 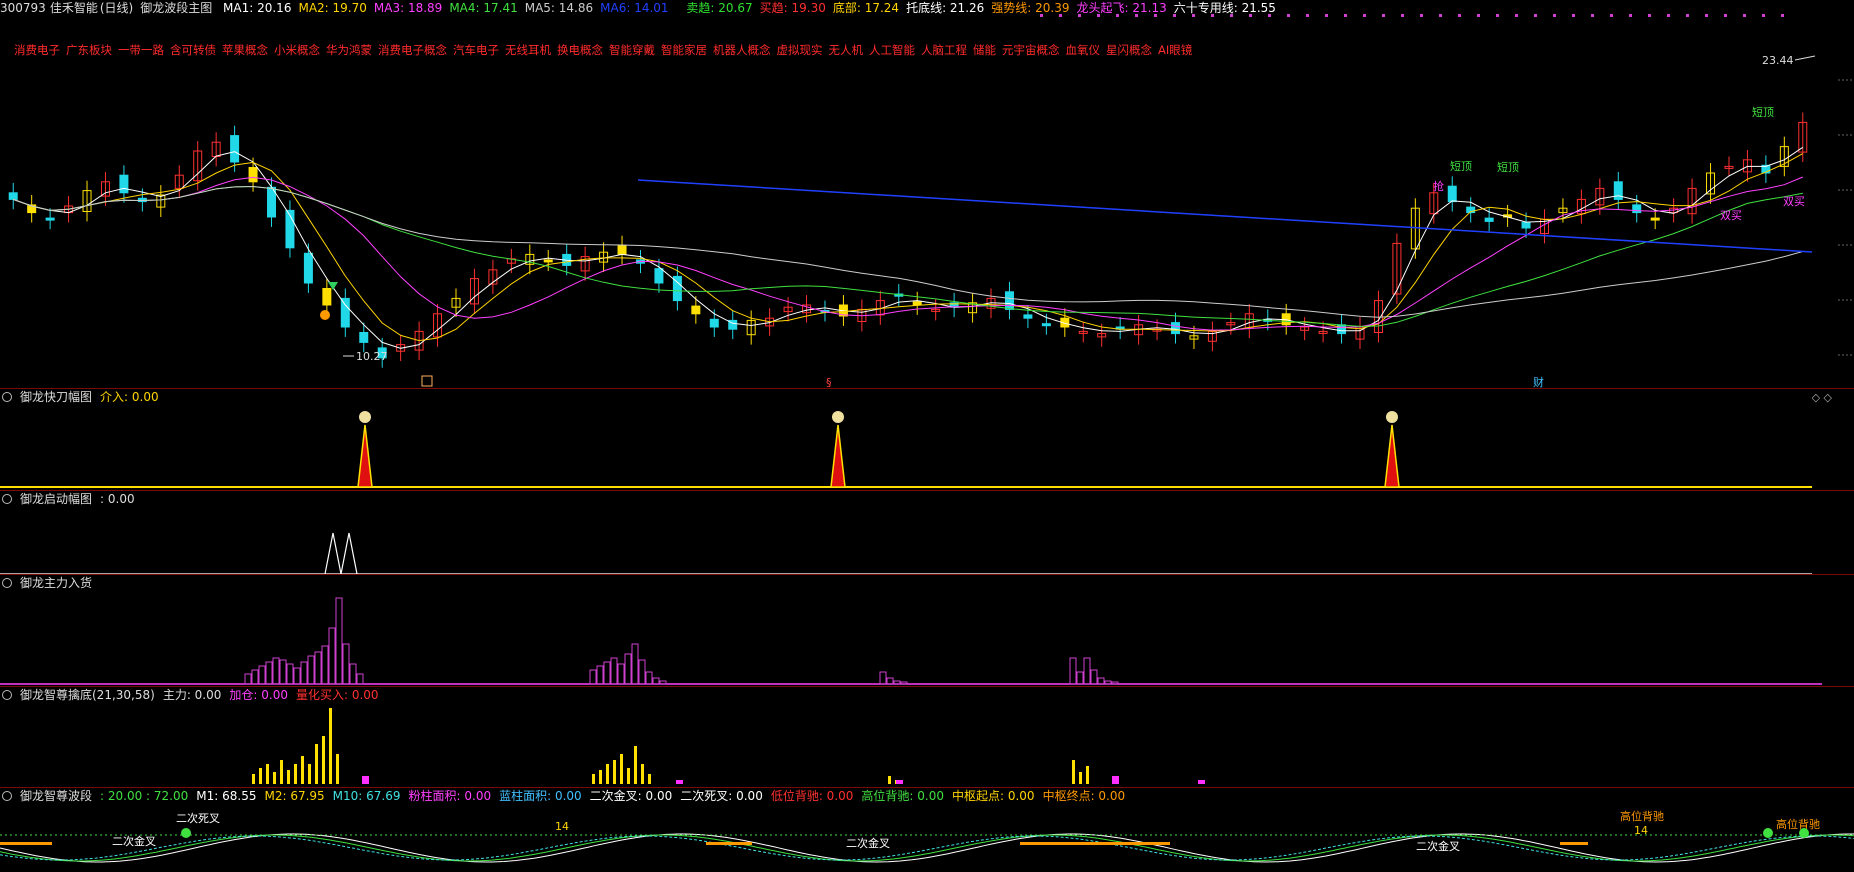 I want to click on ma6-line, so click(x=1225, y=216).